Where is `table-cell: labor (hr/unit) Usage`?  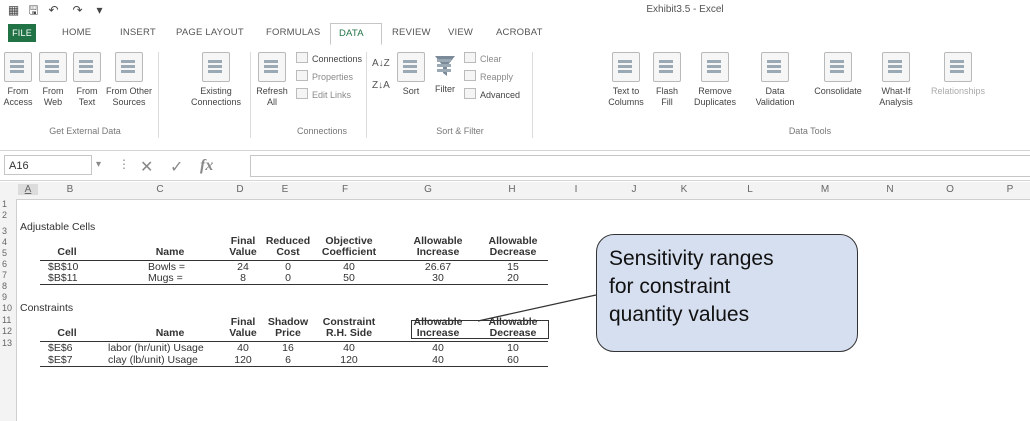
table-cell: labor (hr/unit) Usage is located at coordinates (156, 348).